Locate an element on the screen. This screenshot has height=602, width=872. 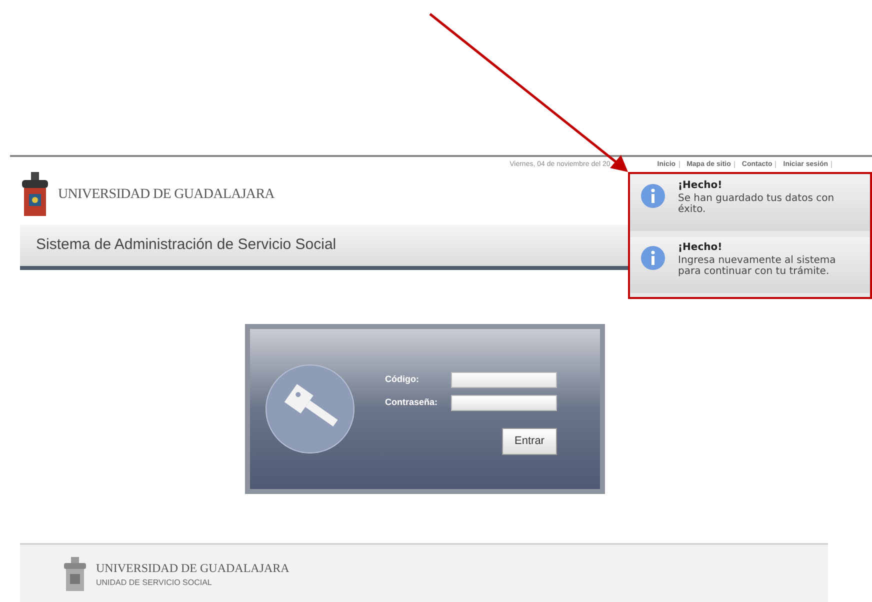
notification-message: Ingresa nuevamente al sistema para continuar con tu trámite. is located at coordinates (757, 266).